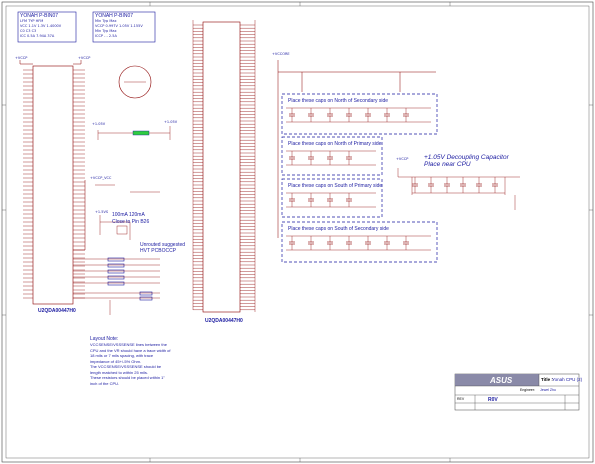 The width and height of the screenshot is (595, 464). What do you see at coordinates (493, 400) in the screenshot?
I see `rev-value: R0V` at bounding box center [493, 400].